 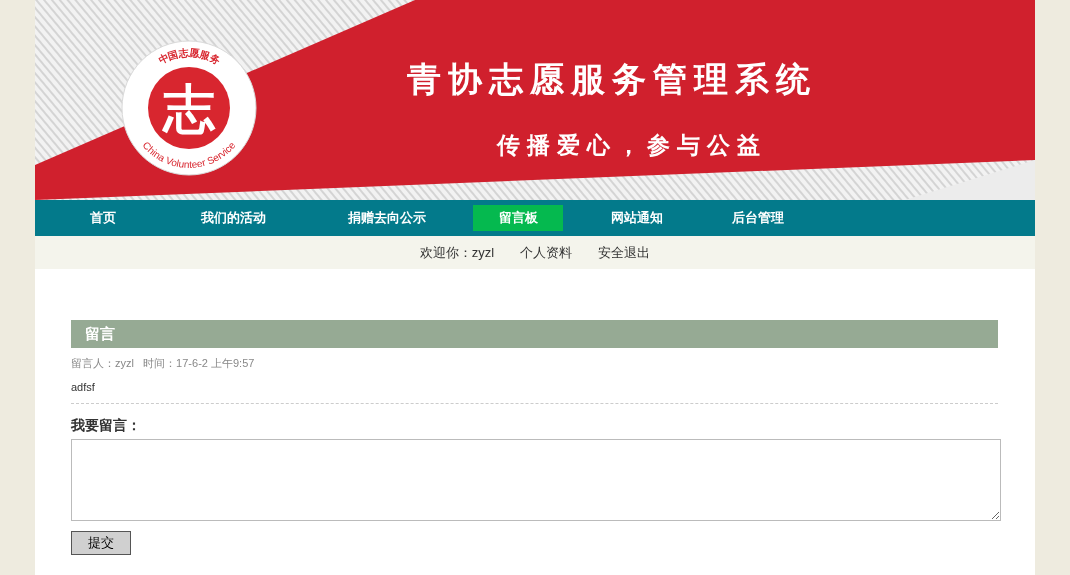 What do you see at coordinates (518, 218) in the screenshot?
I see `nav-tab: 留言板` at bounding box center [518, 218].